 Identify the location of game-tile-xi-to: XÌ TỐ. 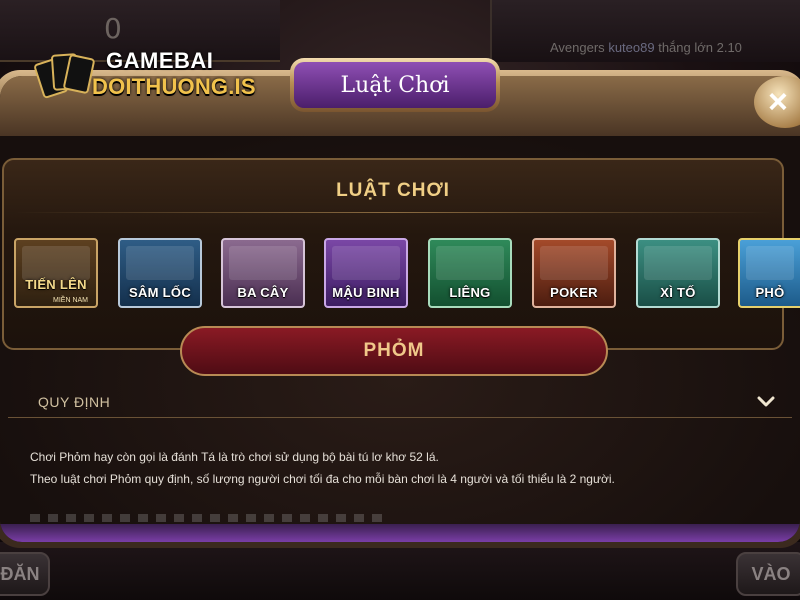
(678, 273).